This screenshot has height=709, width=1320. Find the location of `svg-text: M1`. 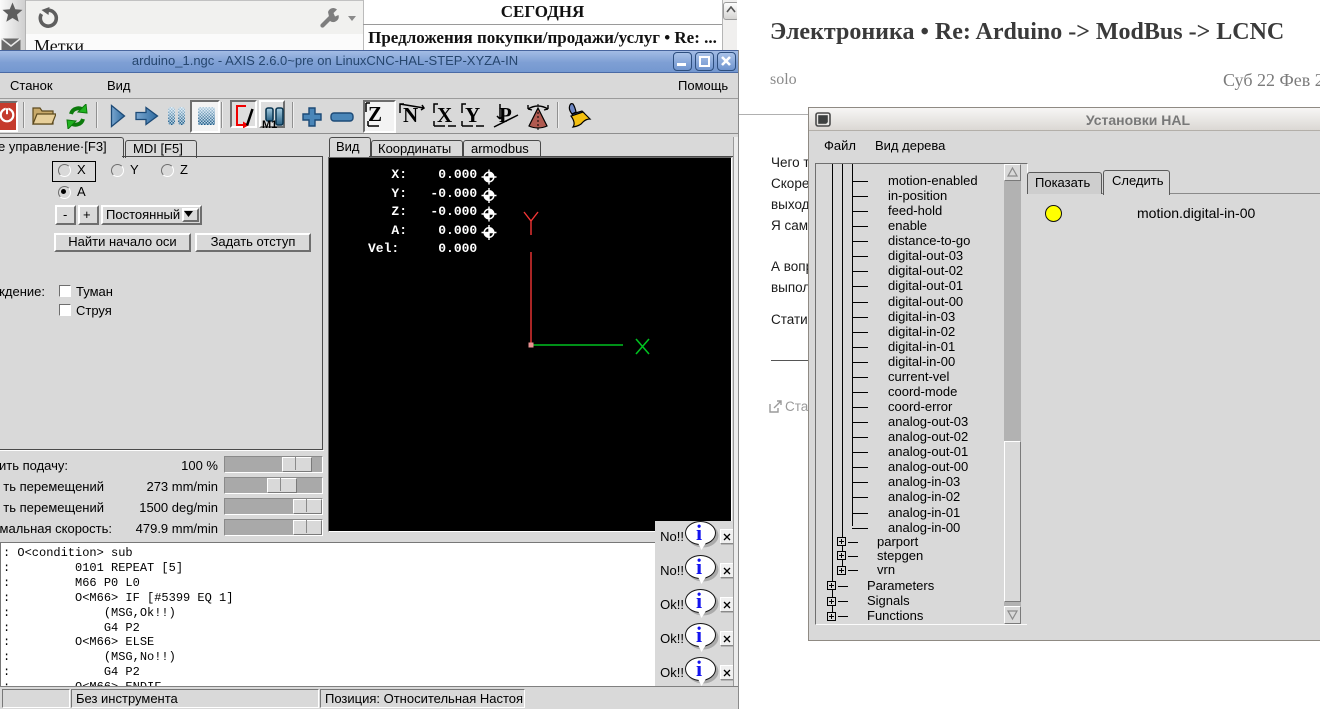

svg-text: M1 is located at coordinates (269, 124).